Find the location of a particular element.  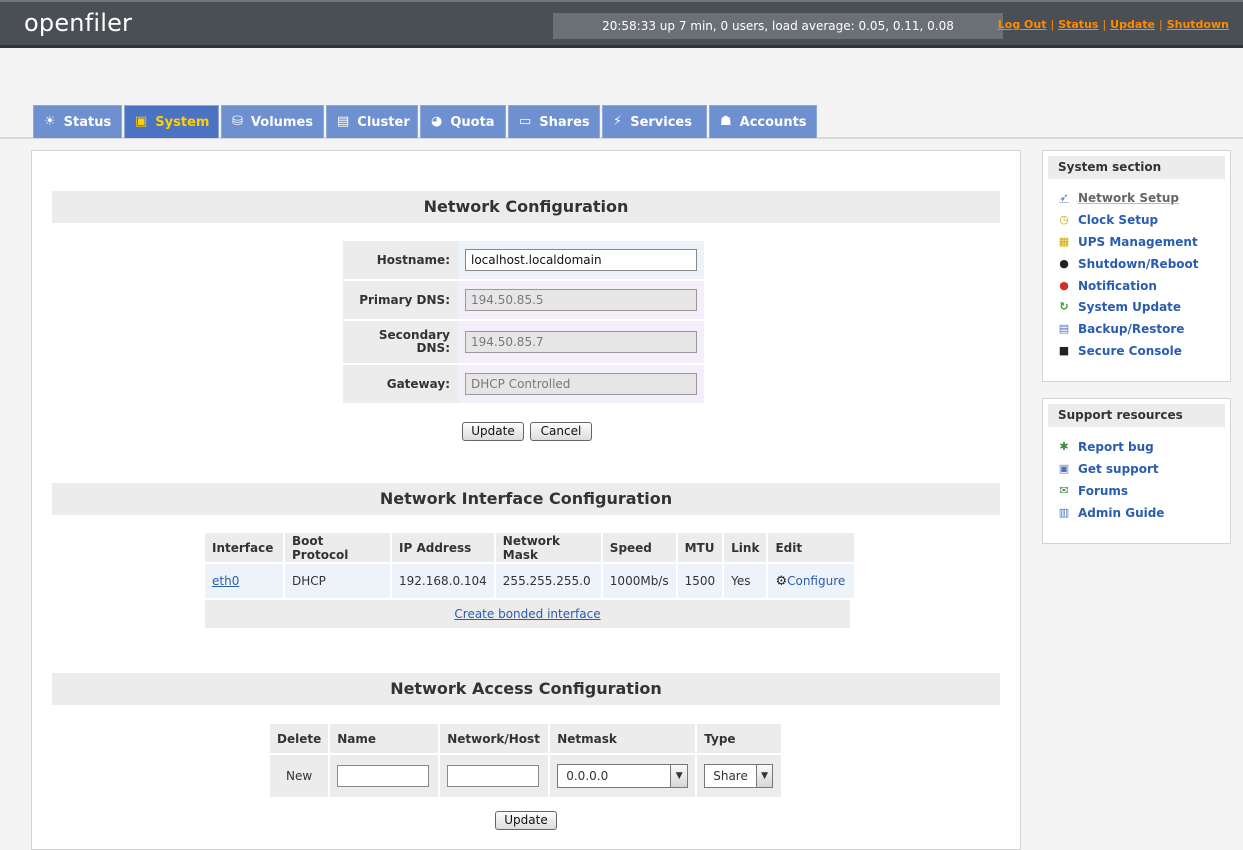

gateway-input is located at coordinates (581, 384).